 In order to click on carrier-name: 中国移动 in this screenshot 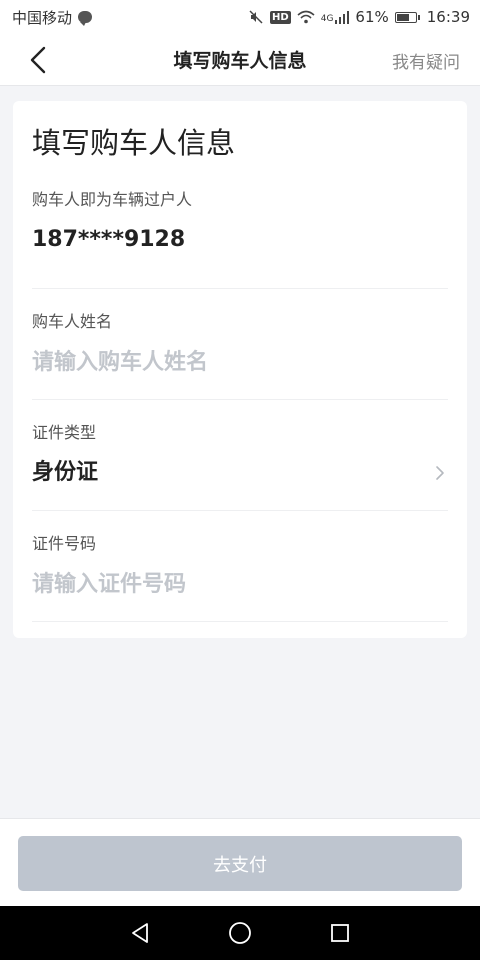, I will do `click(42, 17)`.